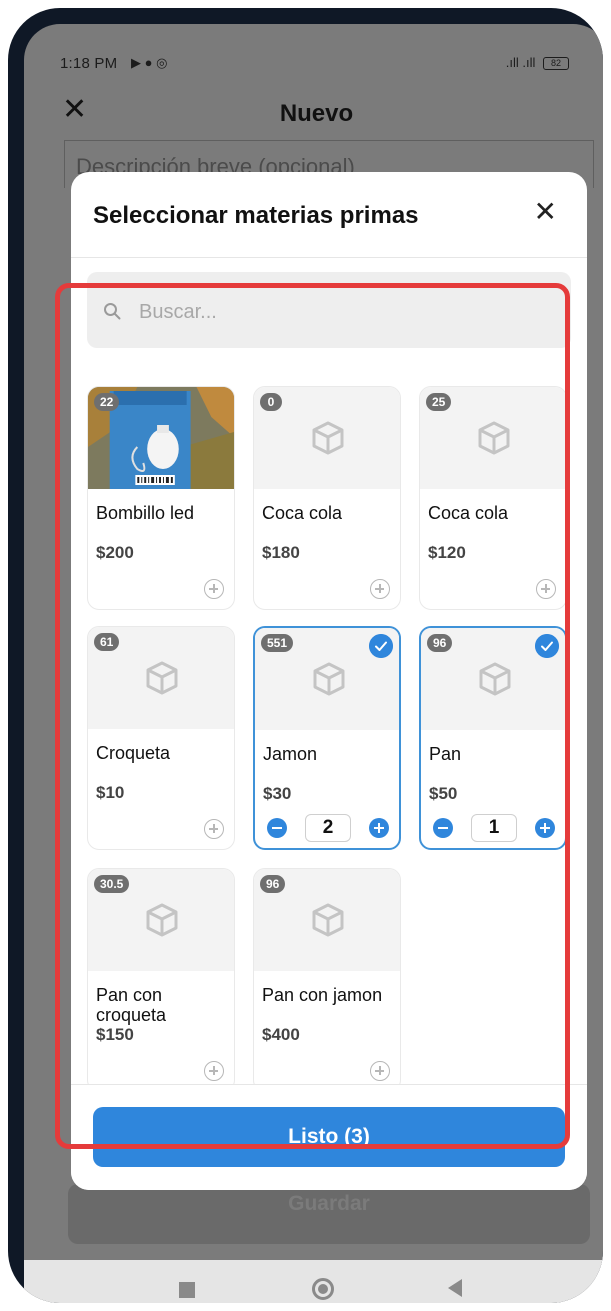  What do you see at coordinates (110, 792) in the screenshot?
I see `material-price: $10` at bounding box center [110, 792].